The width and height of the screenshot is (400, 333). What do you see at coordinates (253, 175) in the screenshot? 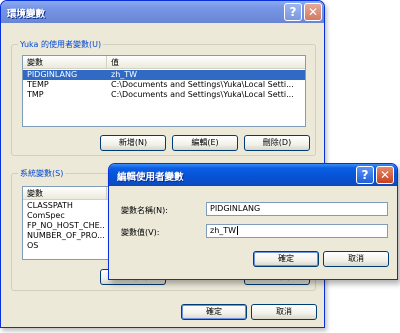
I see `dialog-titlebar: 編輯使用者變數 ? ✕` at bounding box center [253, 175].